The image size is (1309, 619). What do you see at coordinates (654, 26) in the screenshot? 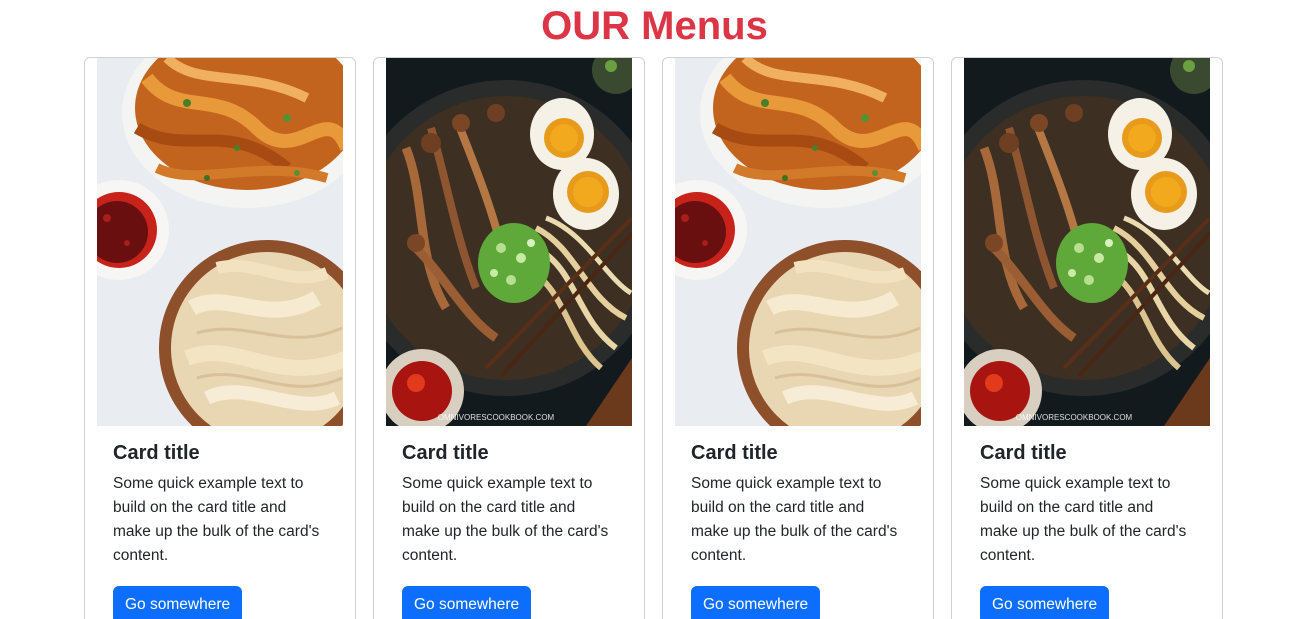
I see `page-title: OUR Menus` at bounding box center [654, 26].